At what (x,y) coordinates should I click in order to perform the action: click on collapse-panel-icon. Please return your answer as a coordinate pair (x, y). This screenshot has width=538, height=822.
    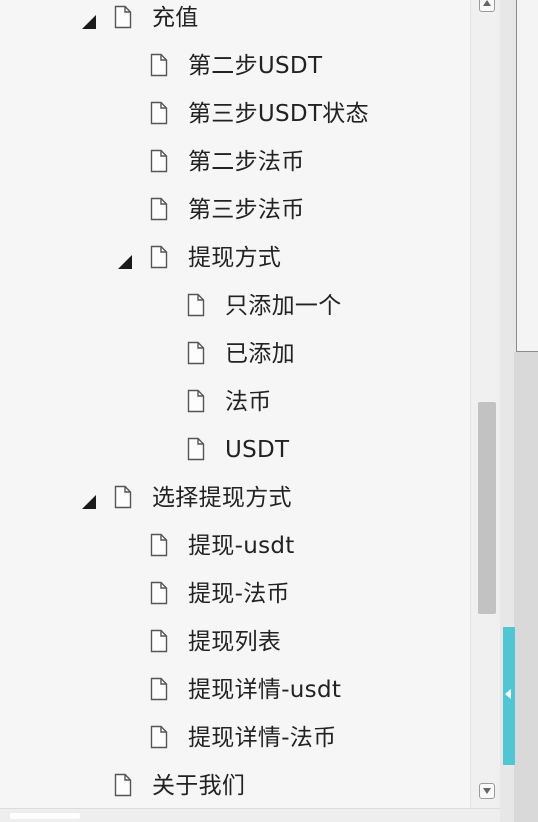
    Looking at the image, I should click on (508, 694).